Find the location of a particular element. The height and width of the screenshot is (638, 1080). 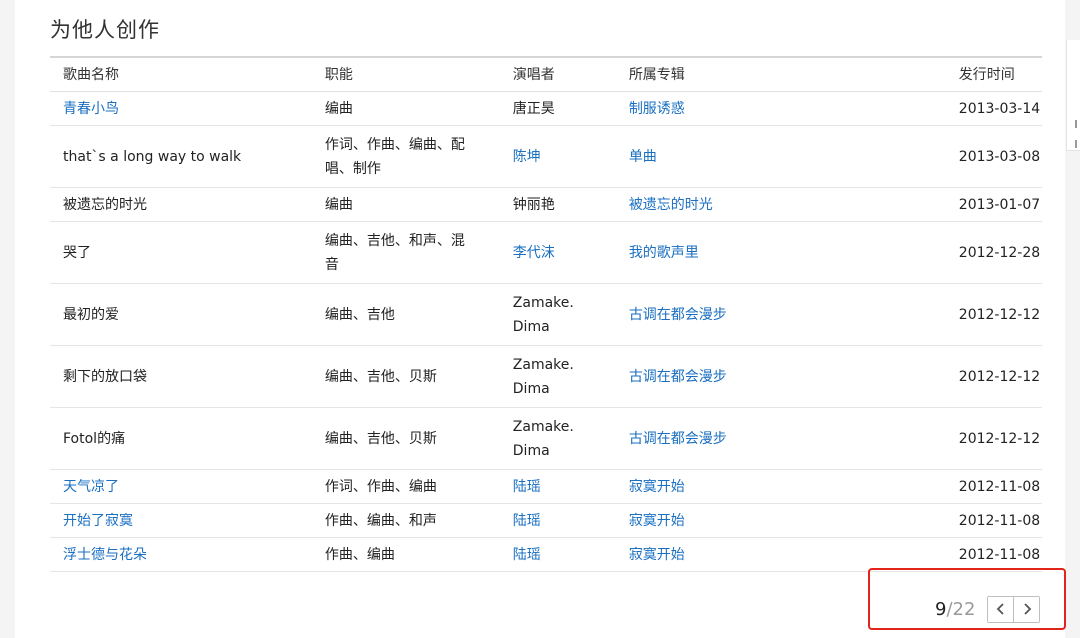

chevron-right-icon is located at coordinates (1028, 609).